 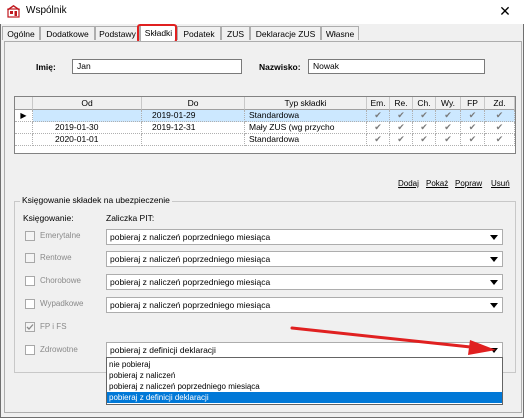 I want to click on emerytalne-checkbox, so click(x=30, y=236).